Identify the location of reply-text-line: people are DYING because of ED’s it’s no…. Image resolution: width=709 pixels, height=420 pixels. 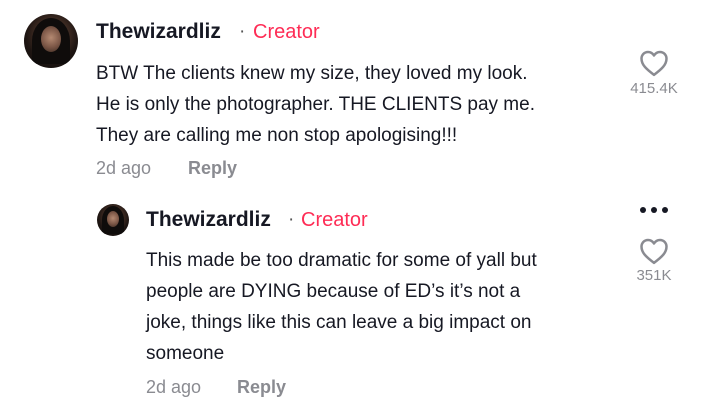
(333, 291).